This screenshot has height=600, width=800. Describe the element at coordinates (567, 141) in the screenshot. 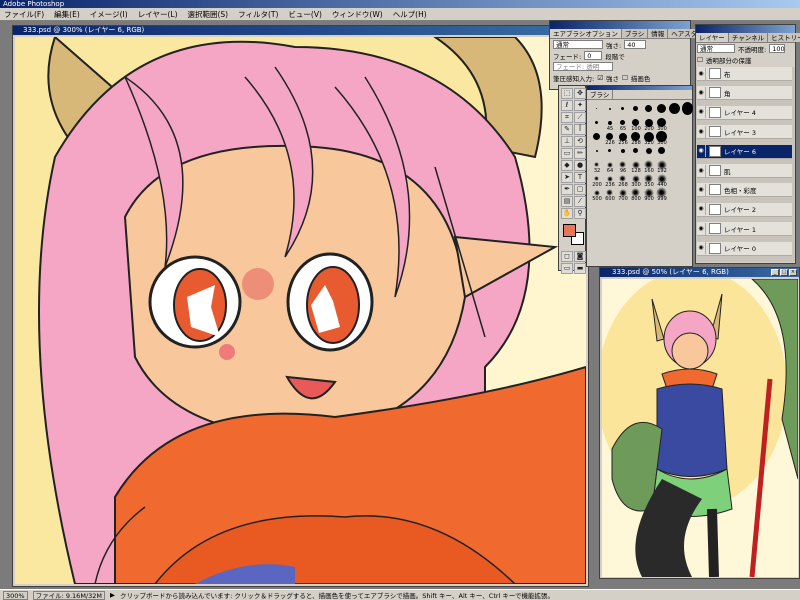

I see `stamp-tool-icon: ⊥` at that location.